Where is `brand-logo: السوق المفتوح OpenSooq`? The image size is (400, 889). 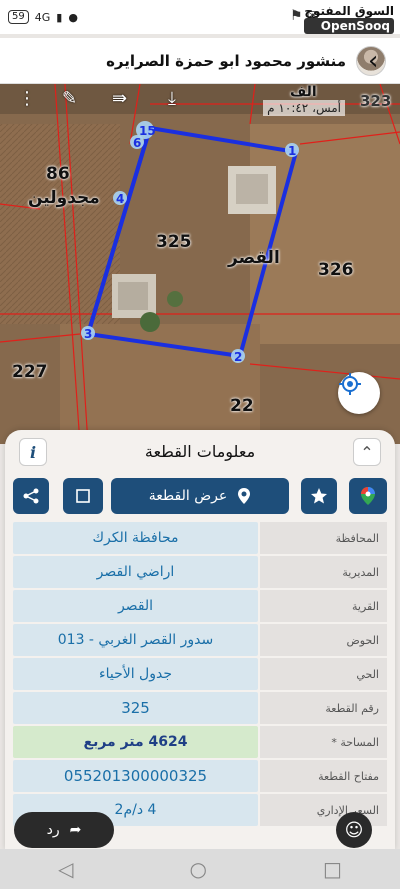 brand-logo: السوق المفتوح OpenSooq is located at coordinates (349, 19).